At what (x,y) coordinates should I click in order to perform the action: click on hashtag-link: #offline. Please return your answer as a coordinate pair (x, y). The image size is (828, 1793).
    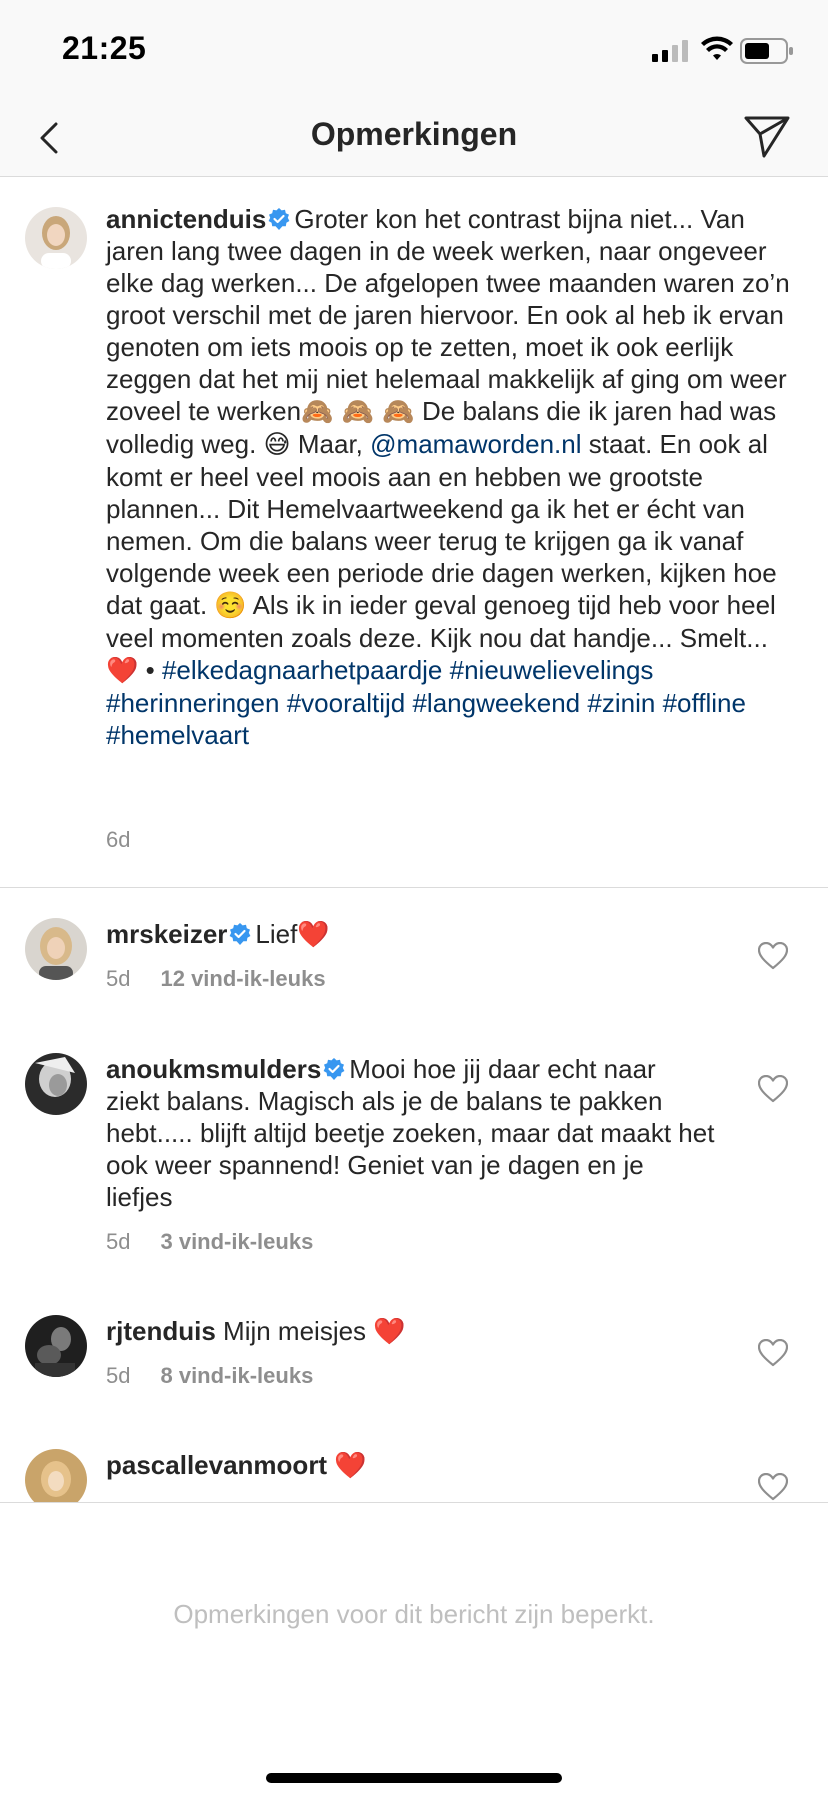
    Looking at the image, I should click on (704, 703).